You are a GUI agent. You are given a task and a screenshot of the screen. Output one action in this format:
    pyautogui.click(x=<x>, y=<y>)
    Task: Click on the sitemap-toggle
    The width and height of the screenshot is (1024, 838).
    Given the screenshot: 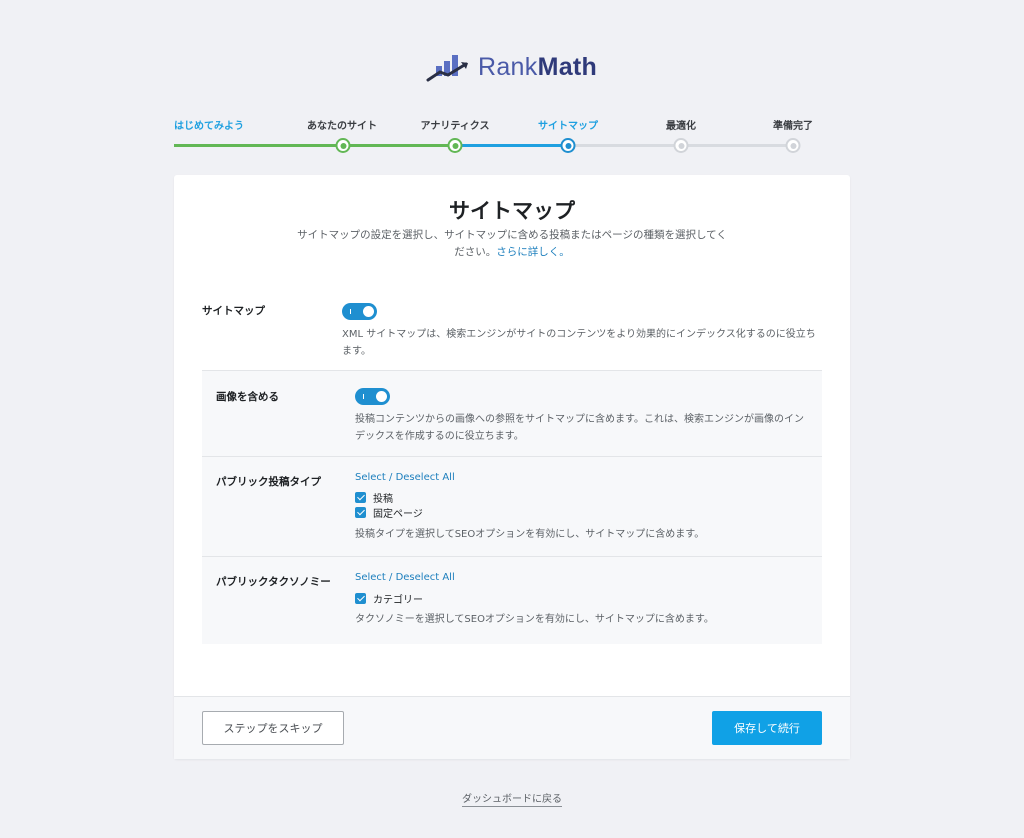 What is the action you would take?
    pyautogui.click(x=359, y=311)
    